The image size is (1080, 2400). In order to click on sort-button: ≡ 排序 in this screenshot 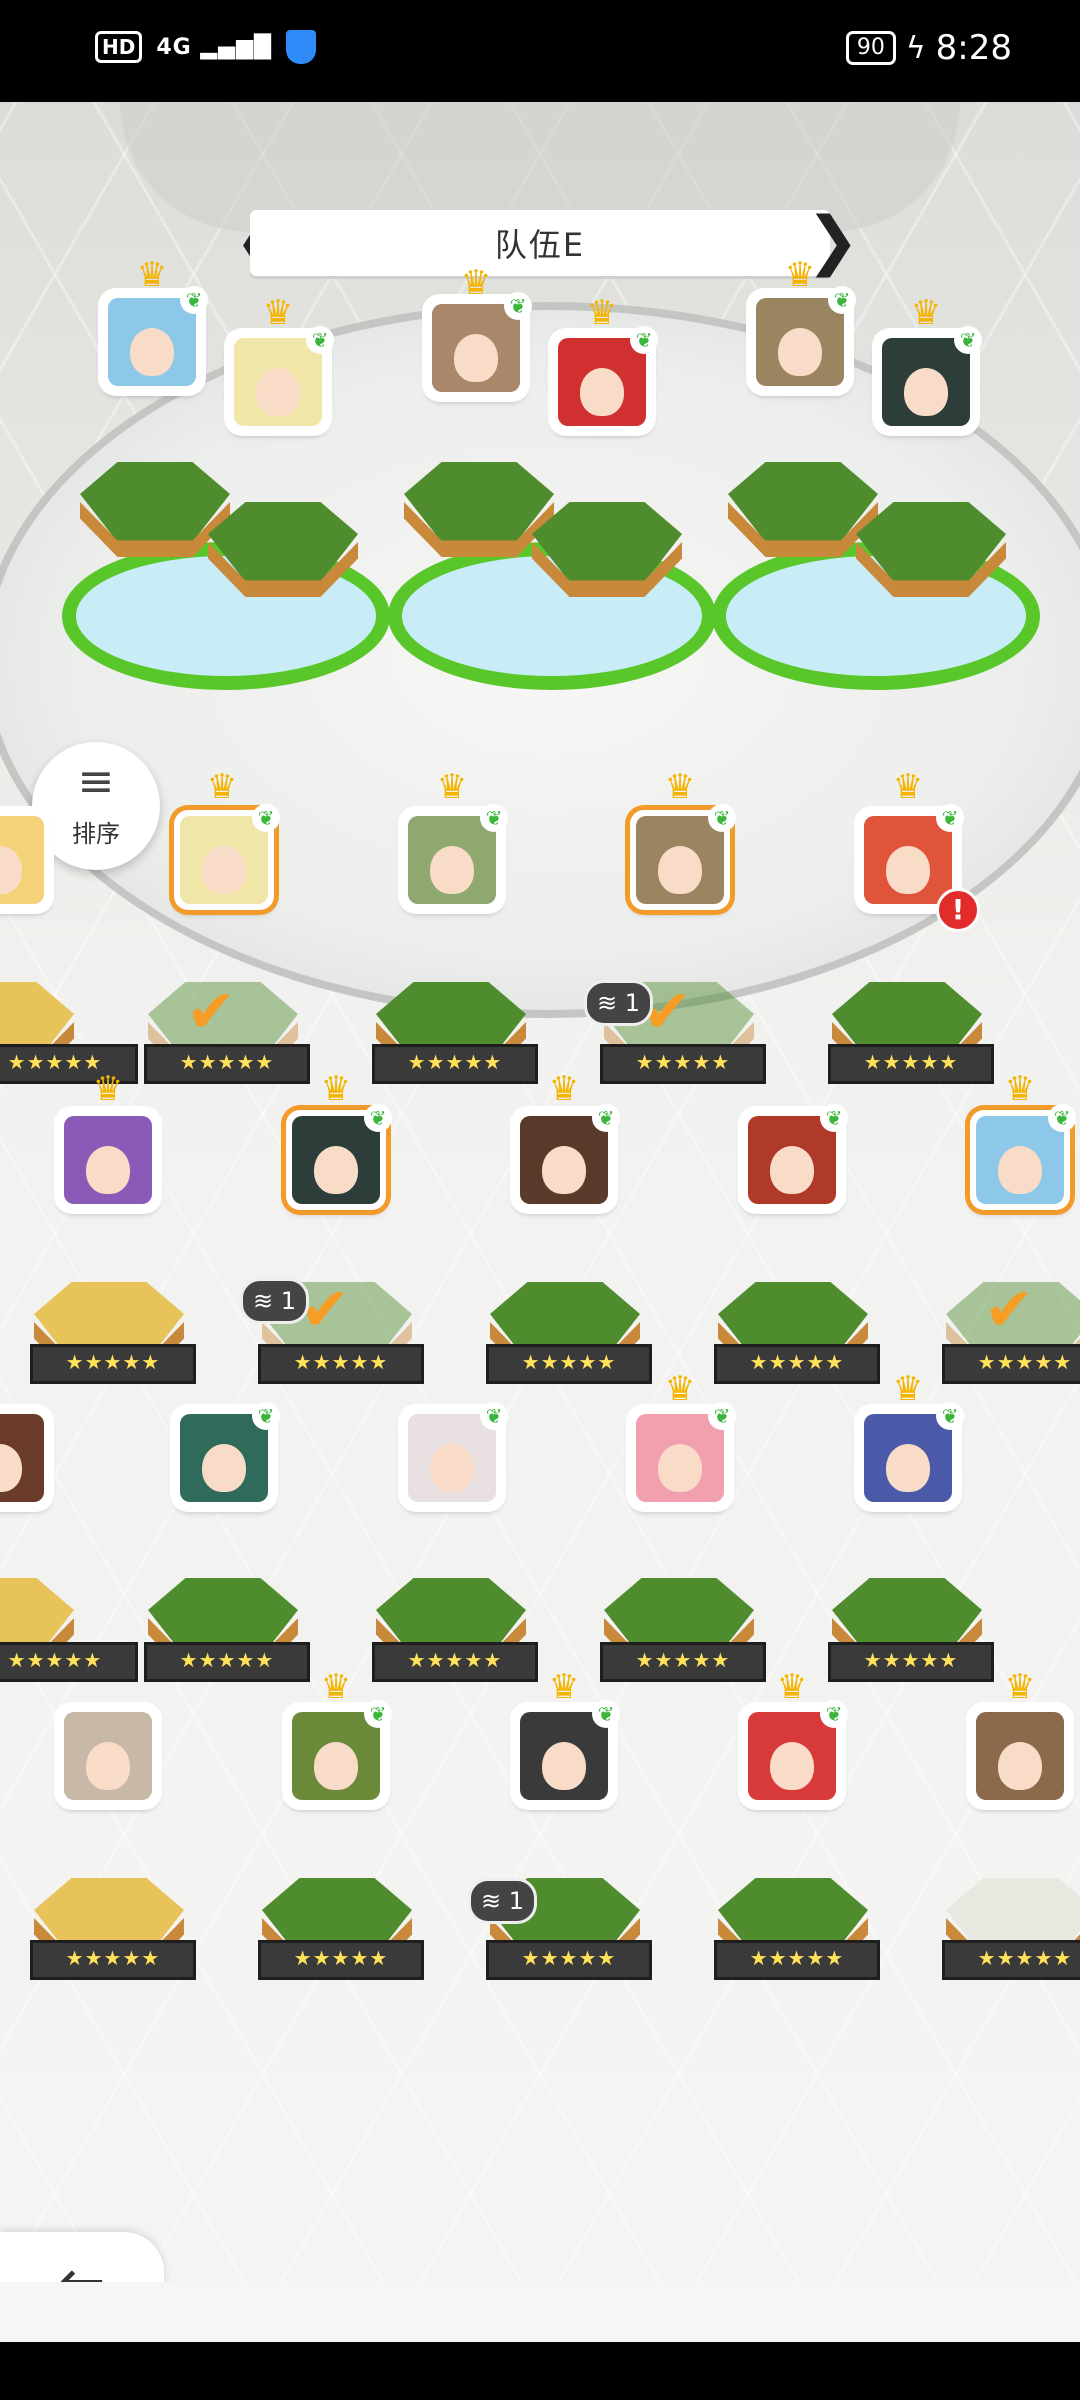, I will do `click(96, 806)`.